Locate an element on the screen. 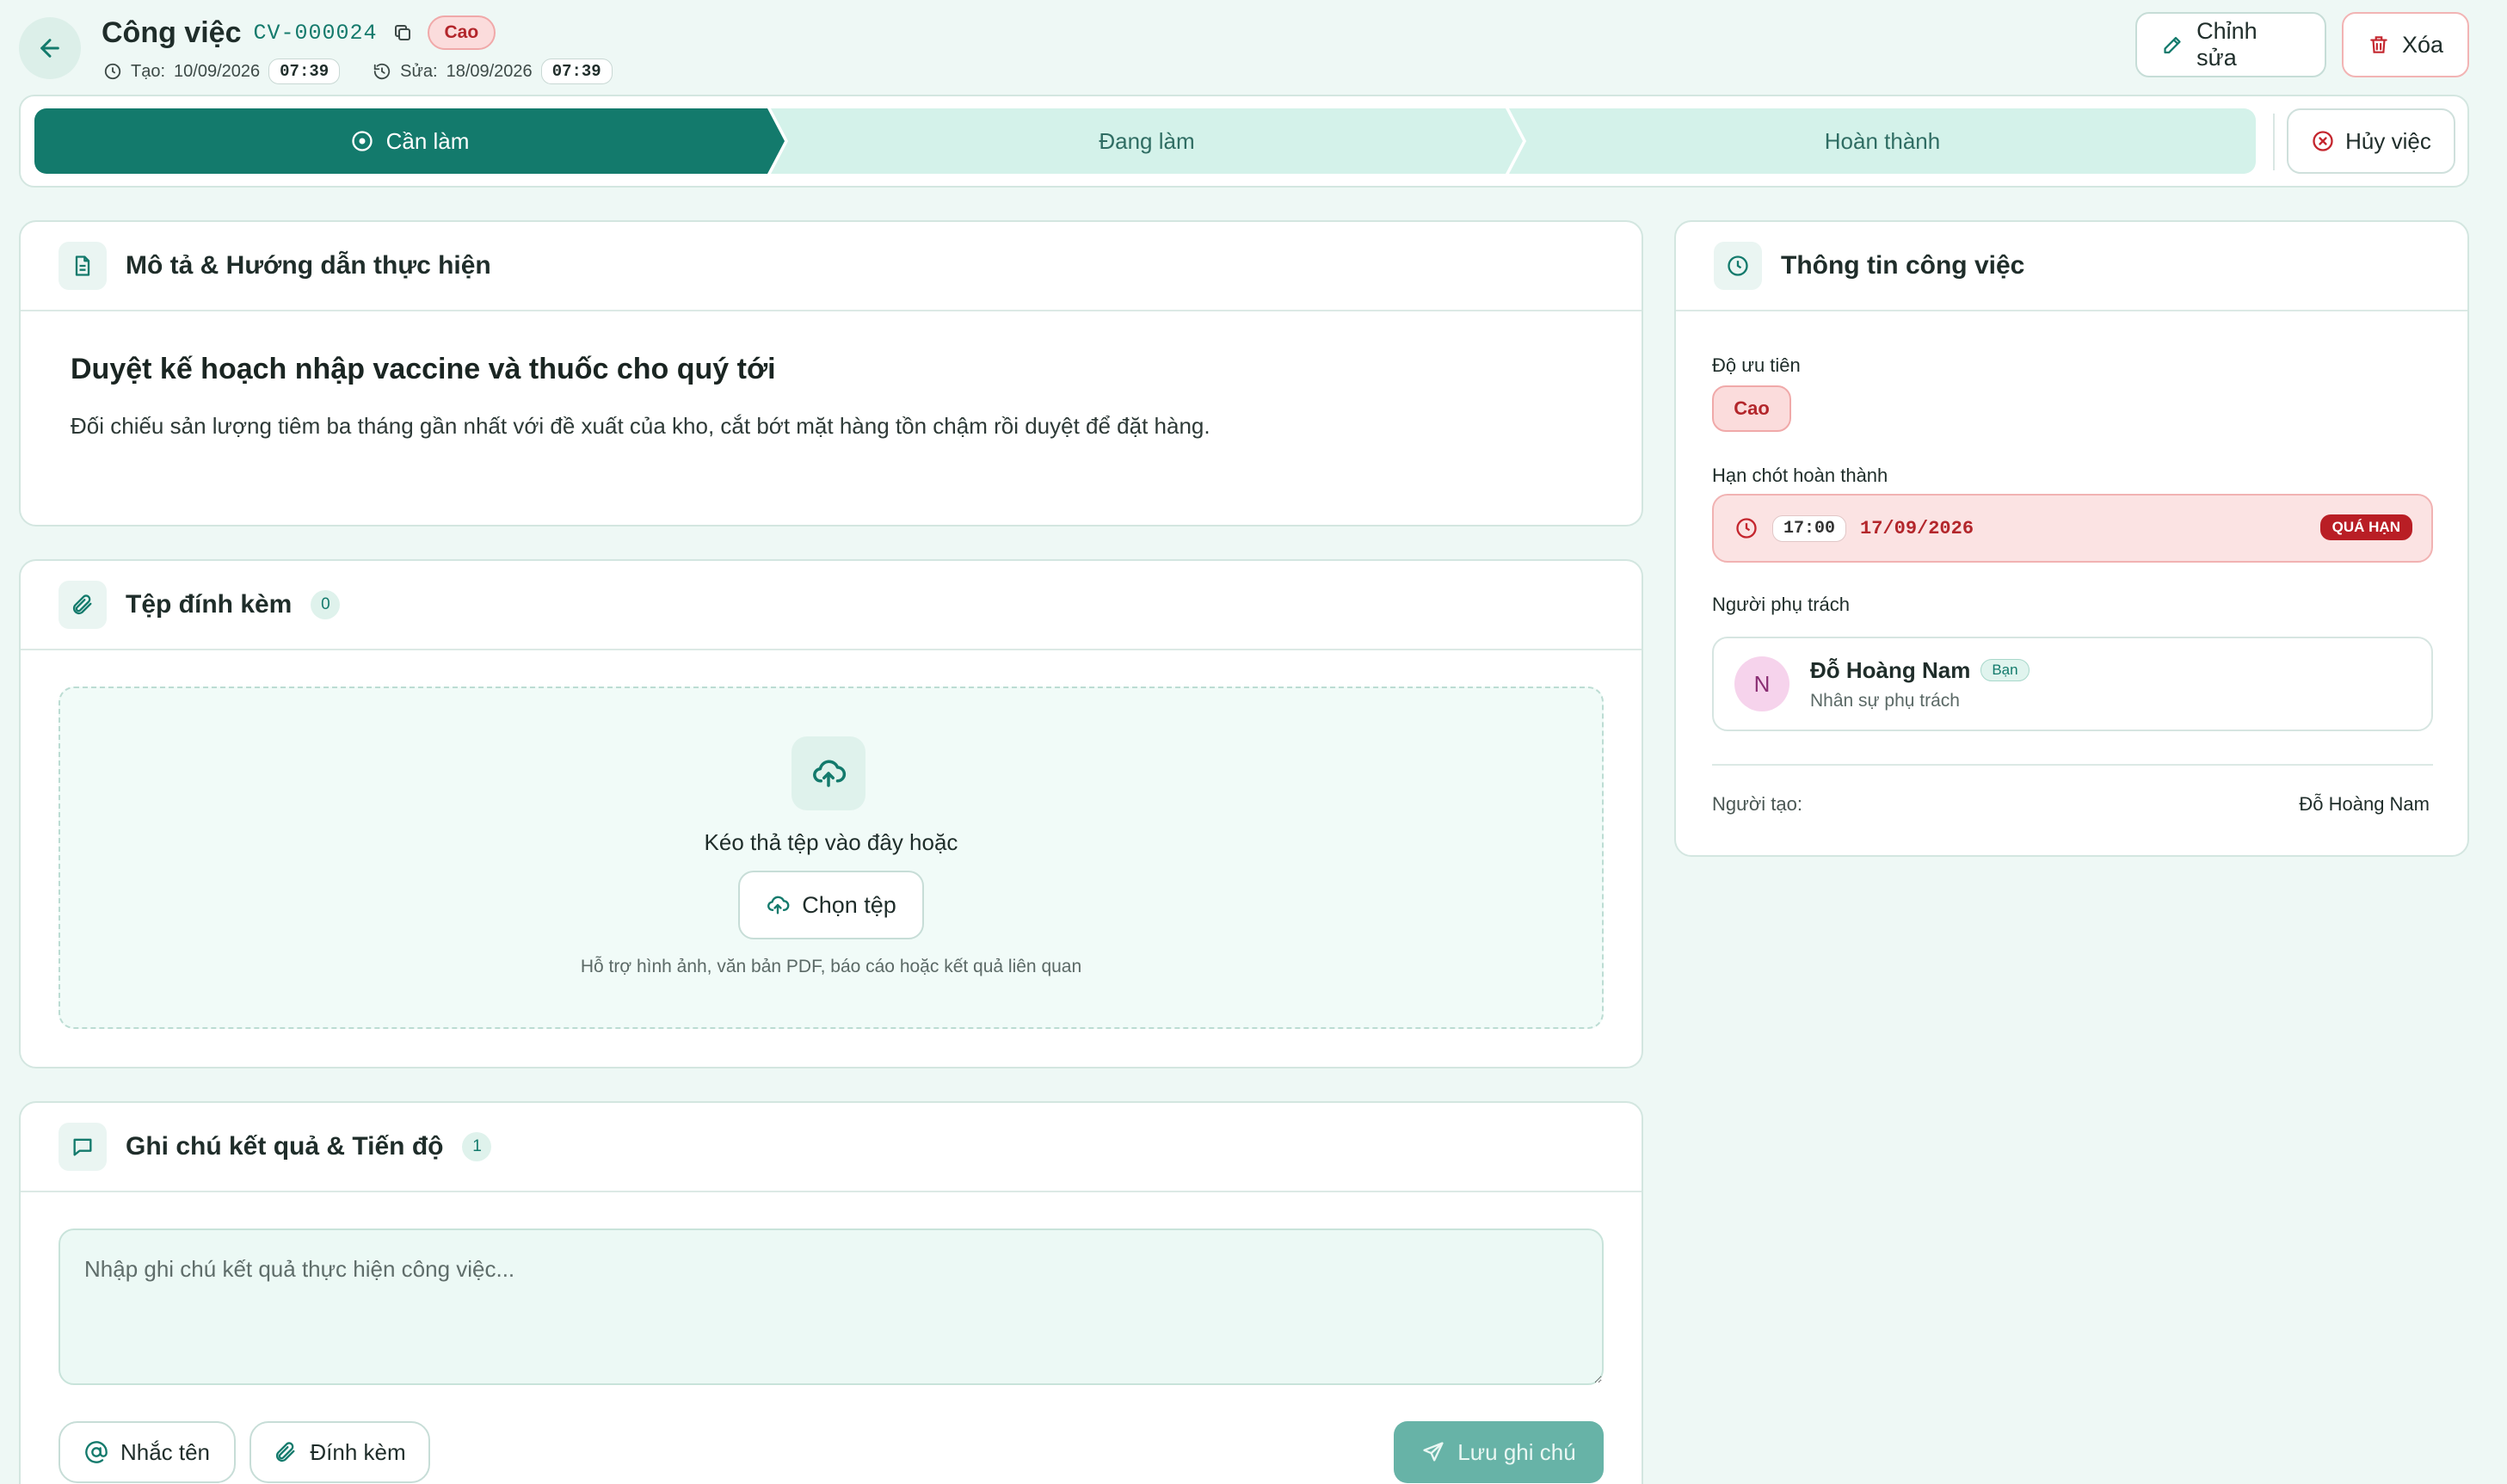 This screenshot has height=1484, width=2507. step-done: Hoàn thành is located at coordinates (1882, 141).